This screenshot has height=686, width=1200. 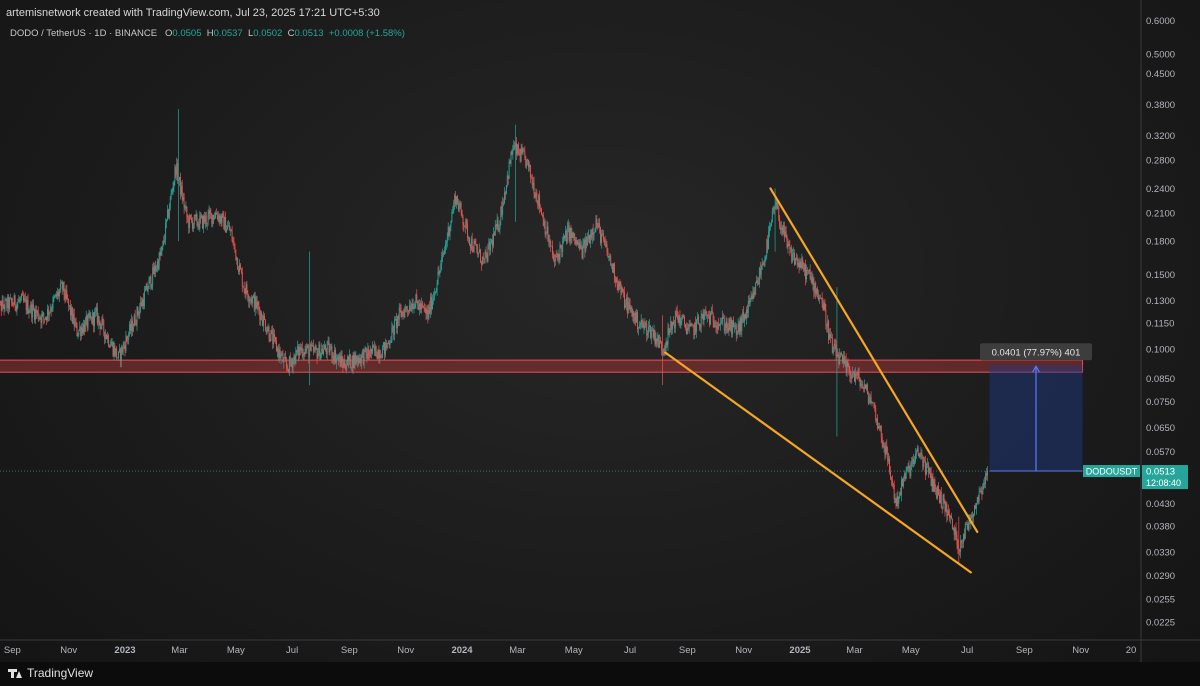 What do you see at coordinates (50, 673) in the screenshot?
I see `tradingview-logo: TradingView` at bounding box center [50, 673].